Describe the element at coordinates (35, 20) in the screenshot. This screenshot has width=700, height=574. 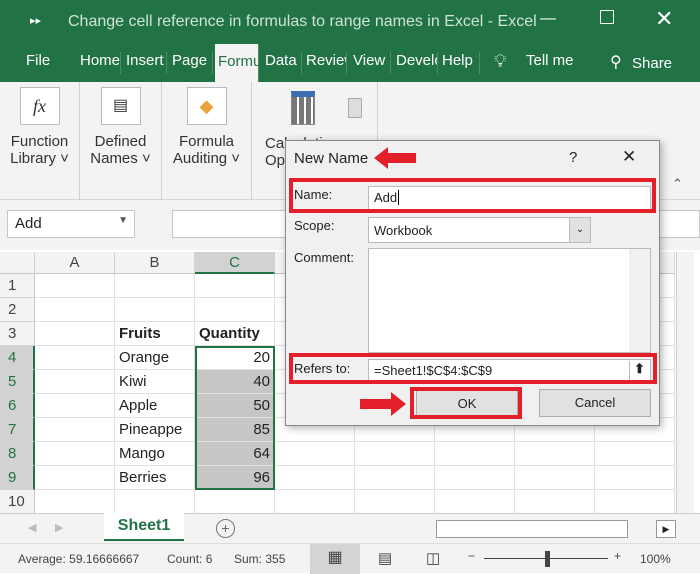
I see `quick-access-icon: ▸▸` at that location.